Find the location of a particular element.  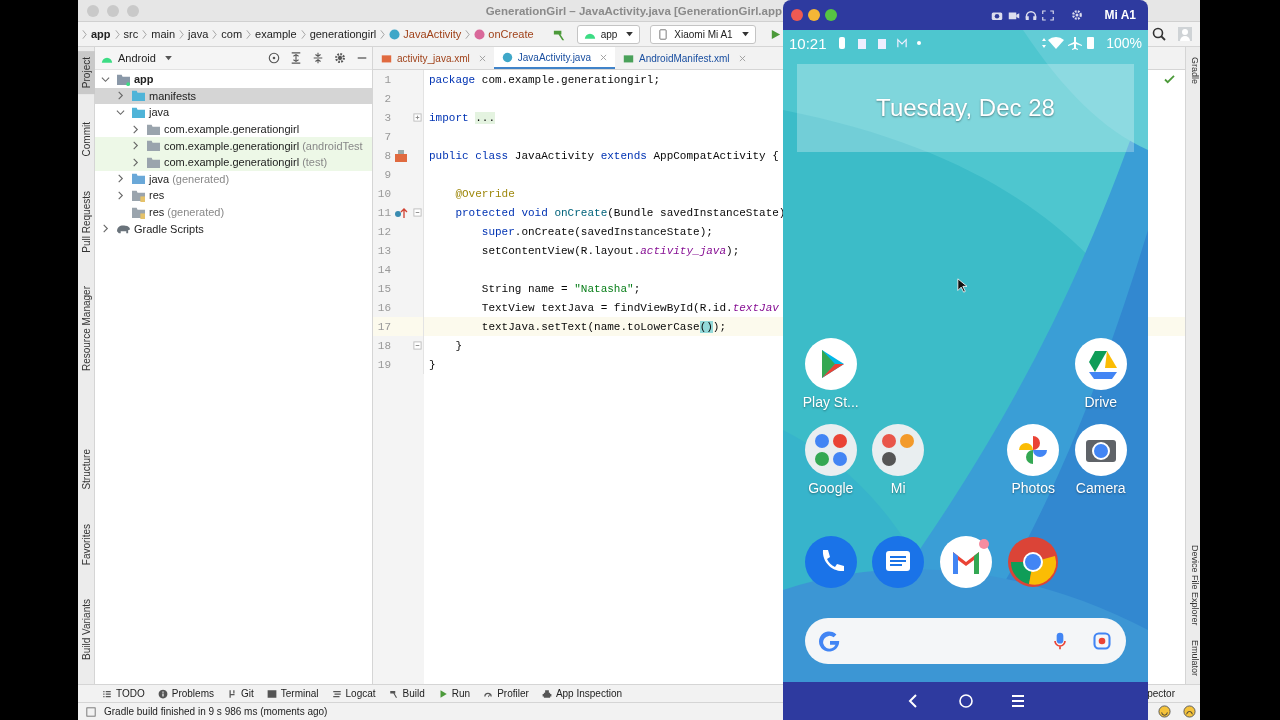

tool-window-button: Build is located at coordinates (406, 693).